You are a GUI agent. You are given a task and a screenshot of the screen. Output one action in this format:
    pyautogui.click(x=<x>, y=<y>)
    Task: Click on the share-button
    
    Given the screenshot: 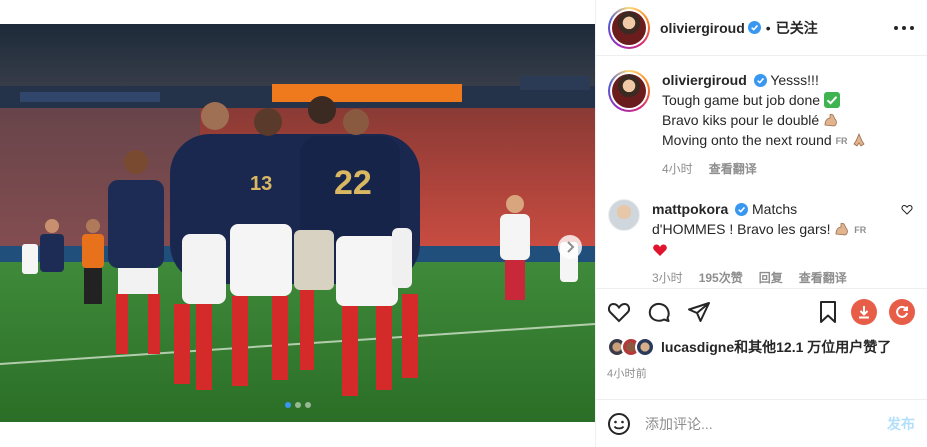 What is the action you would take?
    pyautogui.click(x=699, y=312)
    